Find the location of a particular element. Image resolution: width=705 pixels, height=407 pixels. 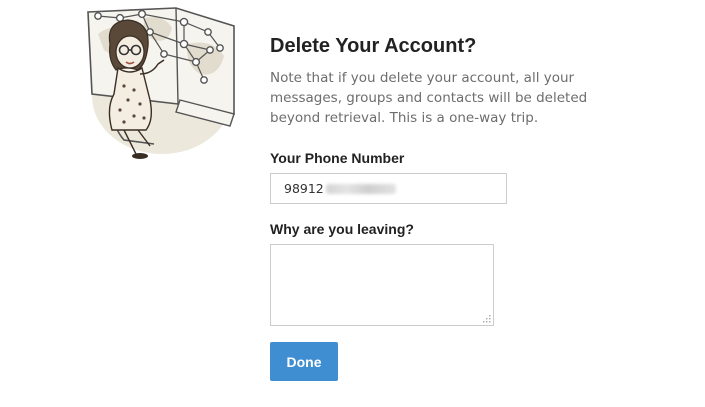

woman-network-illustration is located at coordinates (163, 85).